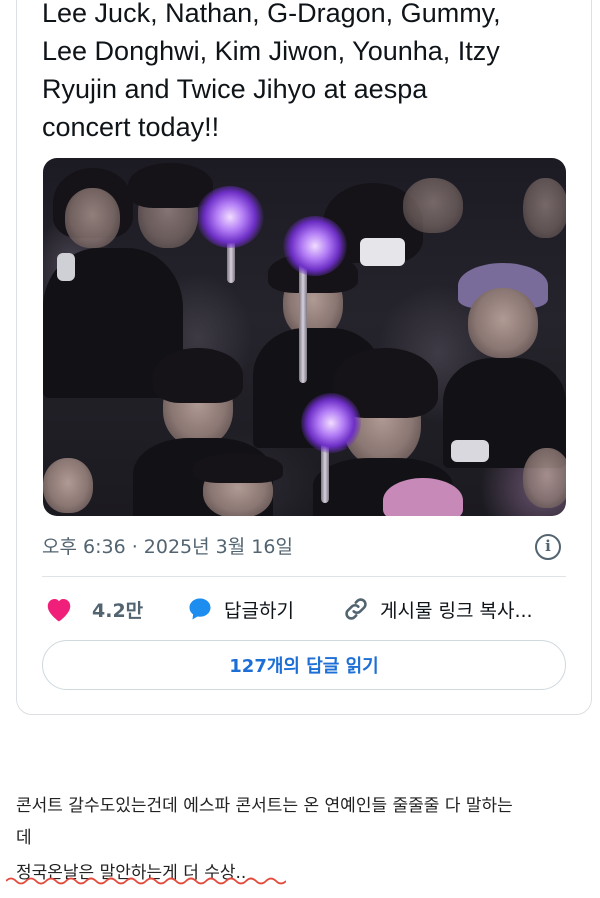 This screenshot has width=600, height=898. What do you see at coordinates (118, 610) in the screenshot?
I see `like-count: 4.2만` at bounding box center [118, 610].